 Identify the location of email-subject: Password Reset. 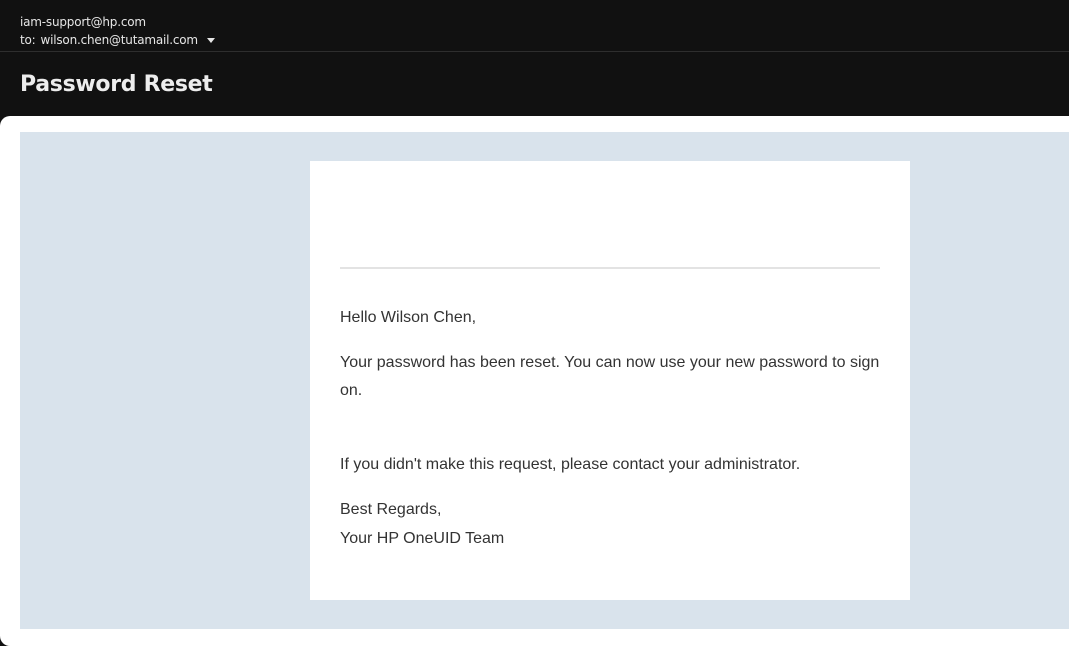
(116, 84).